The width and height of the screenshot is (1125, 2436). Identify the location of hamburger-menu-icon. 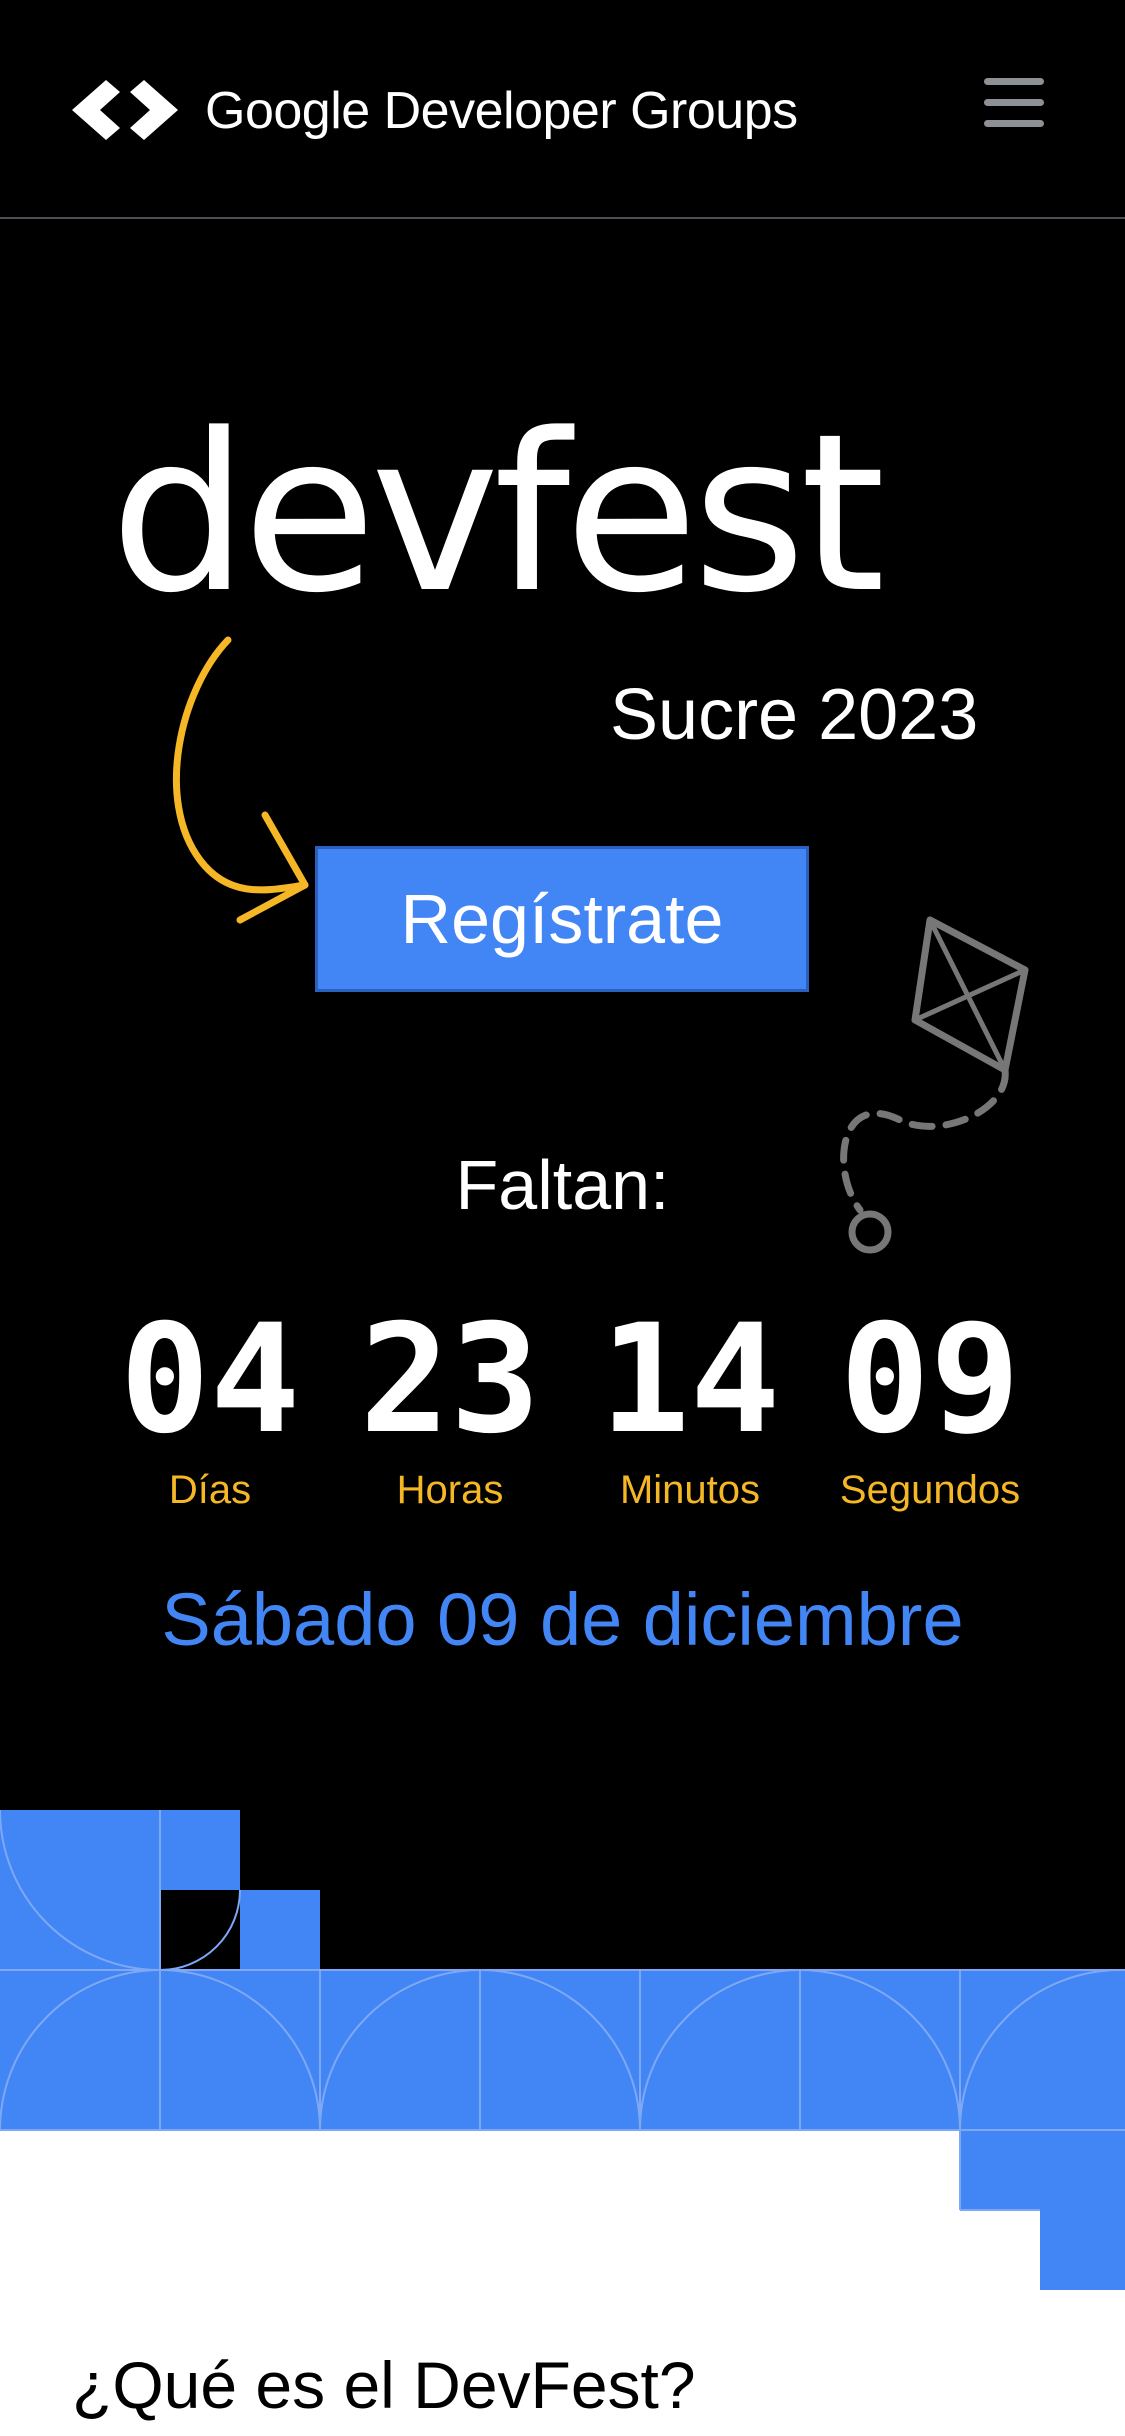
(1014, 81).